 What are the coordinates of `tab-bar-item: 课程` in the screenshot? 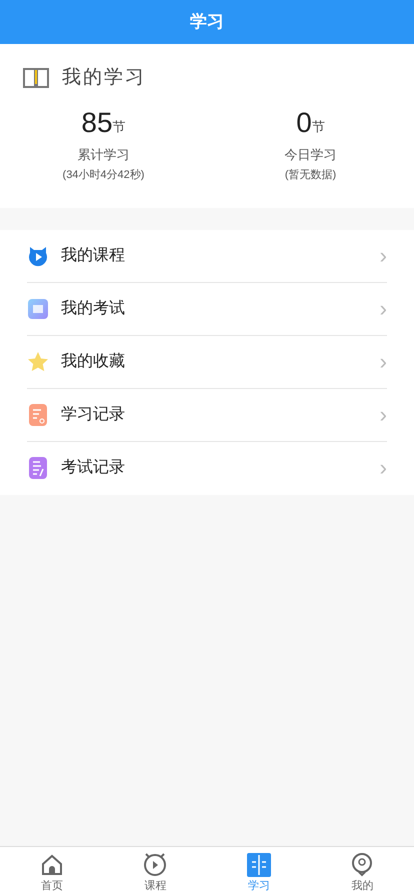 It's located at (155, 871).